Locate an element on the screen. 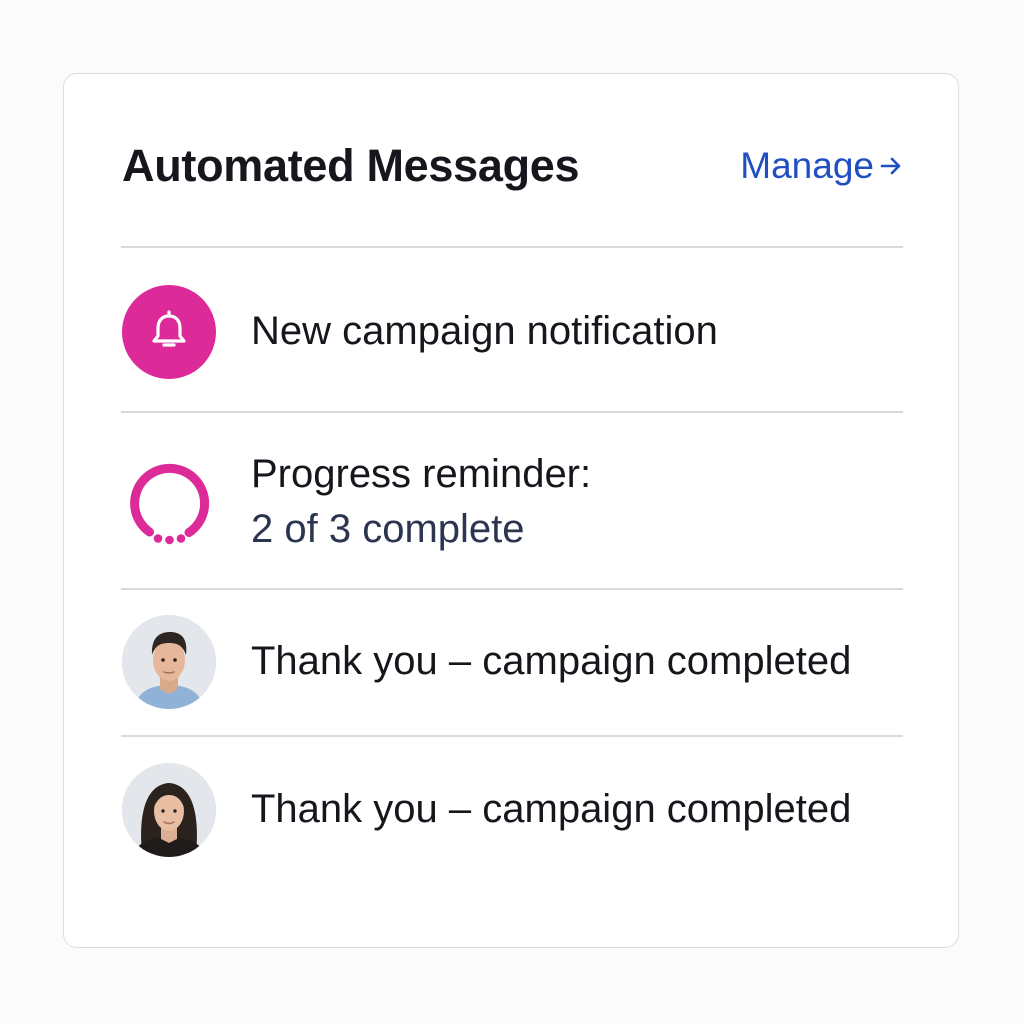 The width and height of the screenshot is (1024, 1024). message-label: Progress reminder: is located at coordinates (421, 473).